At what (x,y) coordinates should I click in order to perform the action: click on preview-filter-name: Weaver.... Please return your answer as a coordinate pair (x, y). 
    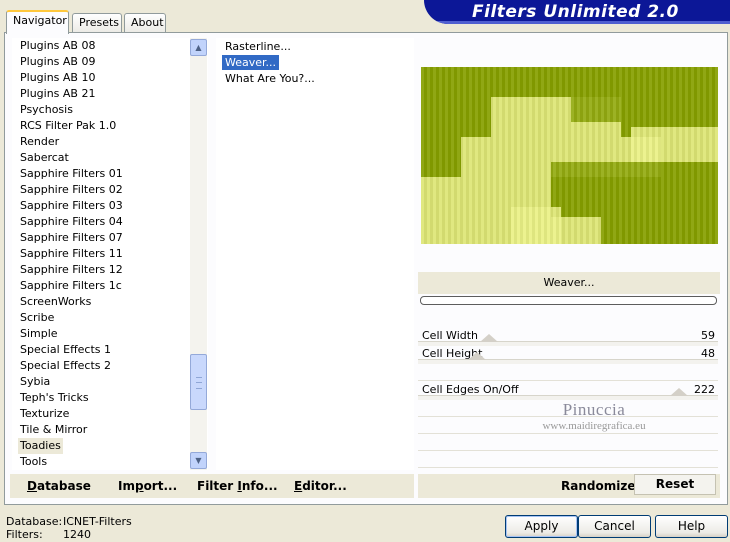
    Looking at the image, I should click on (569, 283).